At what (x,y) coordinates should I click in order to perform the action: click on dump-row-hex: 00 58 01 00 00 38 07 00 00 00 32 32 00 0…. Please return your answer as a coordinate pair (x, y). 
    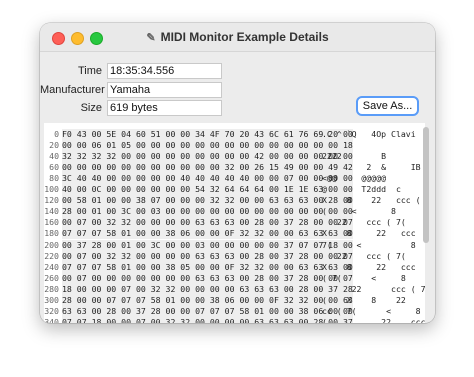
    Looking at the image, I should click on (207, 201).